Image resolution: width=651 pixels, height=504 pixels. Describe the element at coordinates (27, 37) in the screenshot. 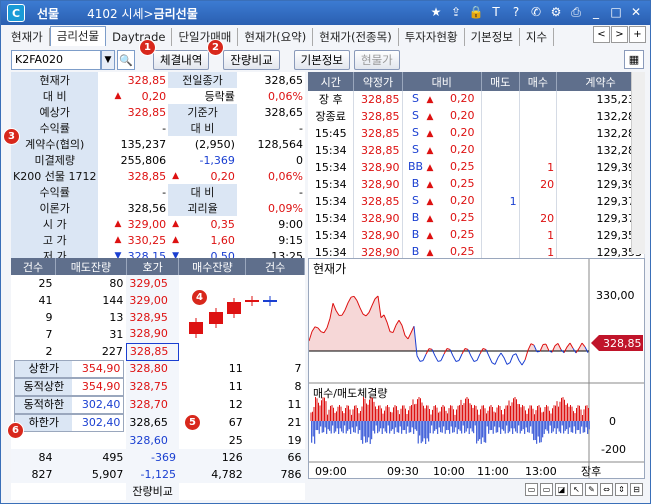

I see `tab-current-price: 현재가` at that location.